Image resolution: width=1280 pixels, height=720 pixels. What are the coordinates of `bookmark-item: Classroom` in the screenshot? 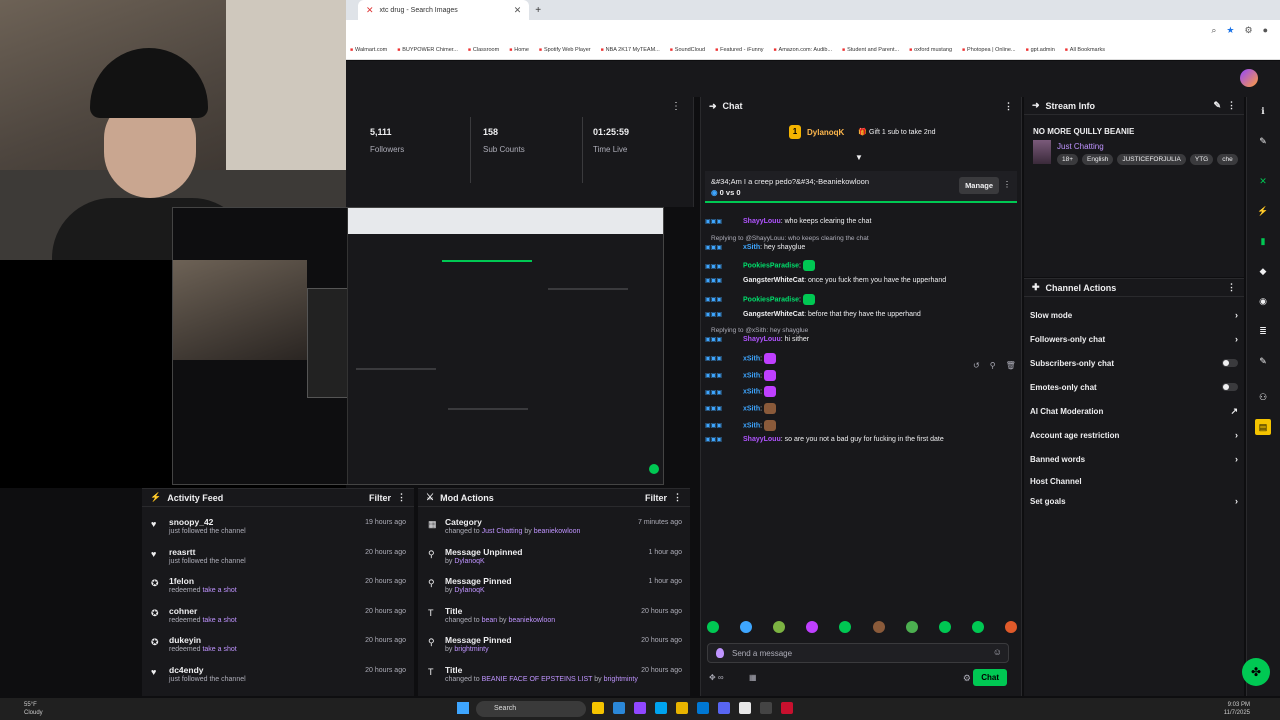 It's located at (483, 50).